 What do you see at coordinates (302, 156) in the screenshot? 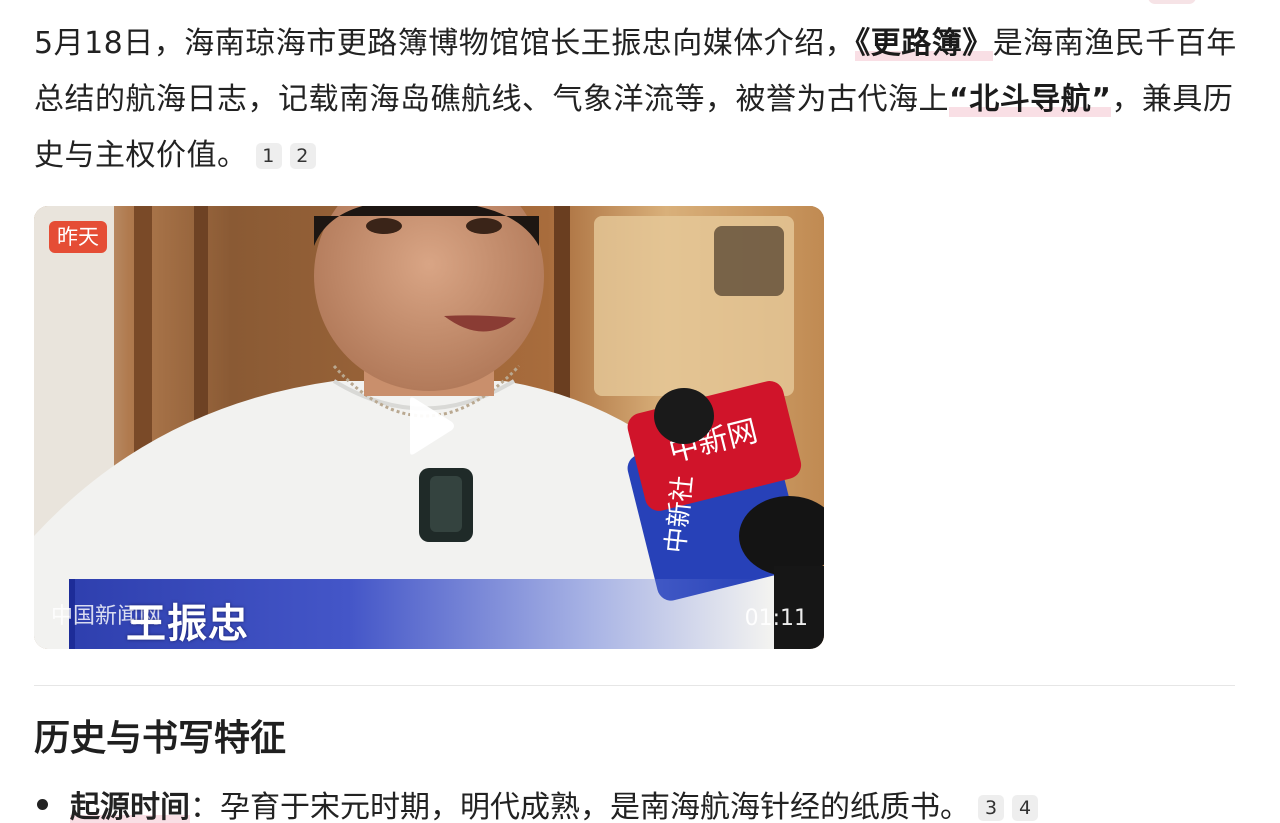
I see `citation-2: 2` at bounding box center [302, 156].